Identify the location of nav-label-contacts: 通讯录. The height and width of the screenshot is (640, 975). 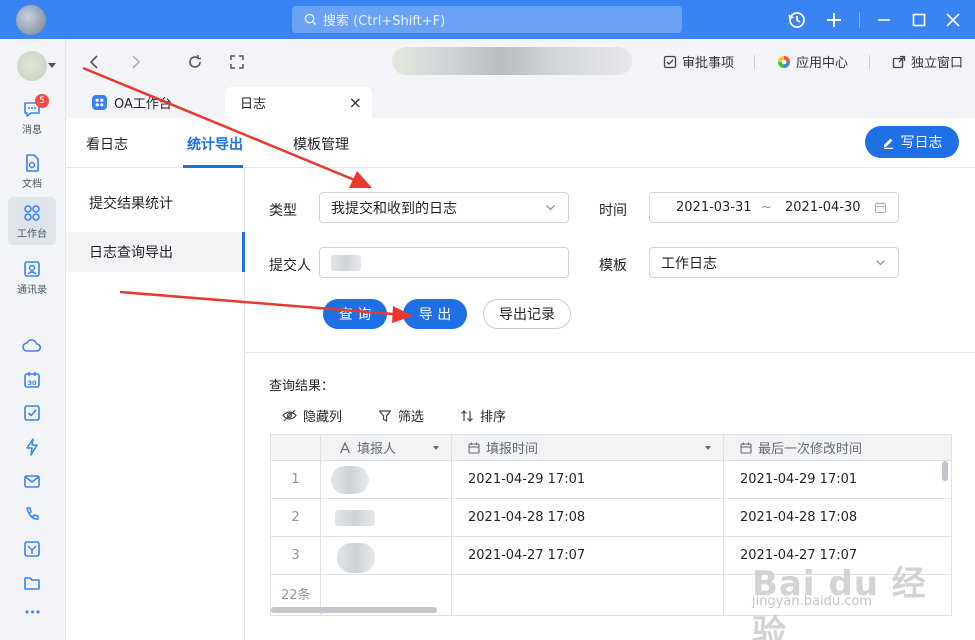
(32, 290).